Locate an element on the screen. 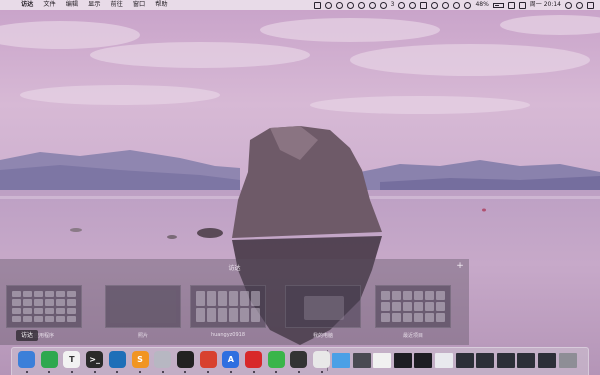 This screenshot has width=600, height=375. navigation-icon: A is located at coordinates (231, 359).